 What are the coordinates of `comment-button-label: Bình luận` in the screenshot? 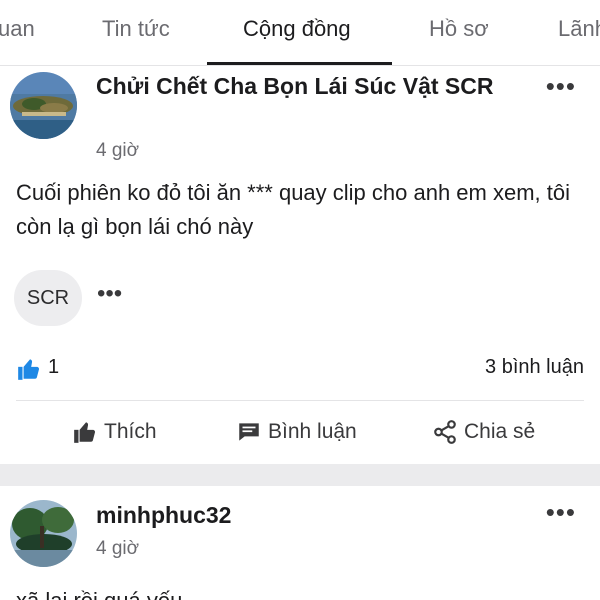 It's located at (312, 431).